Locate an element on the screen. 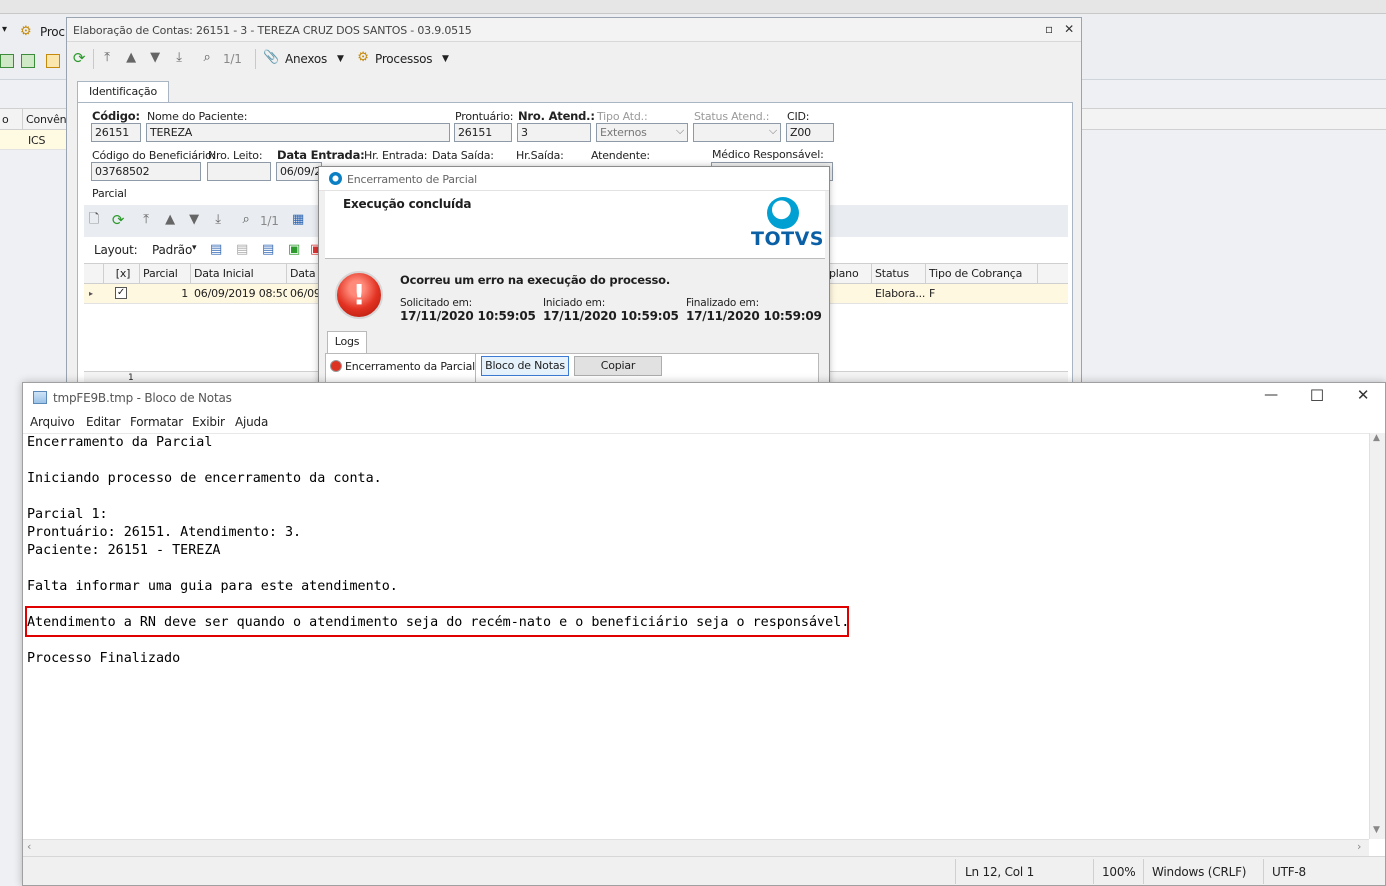 This screenshot has height=886, width=1386. copiar-button: Copiar is located at coordinates (618, 366).